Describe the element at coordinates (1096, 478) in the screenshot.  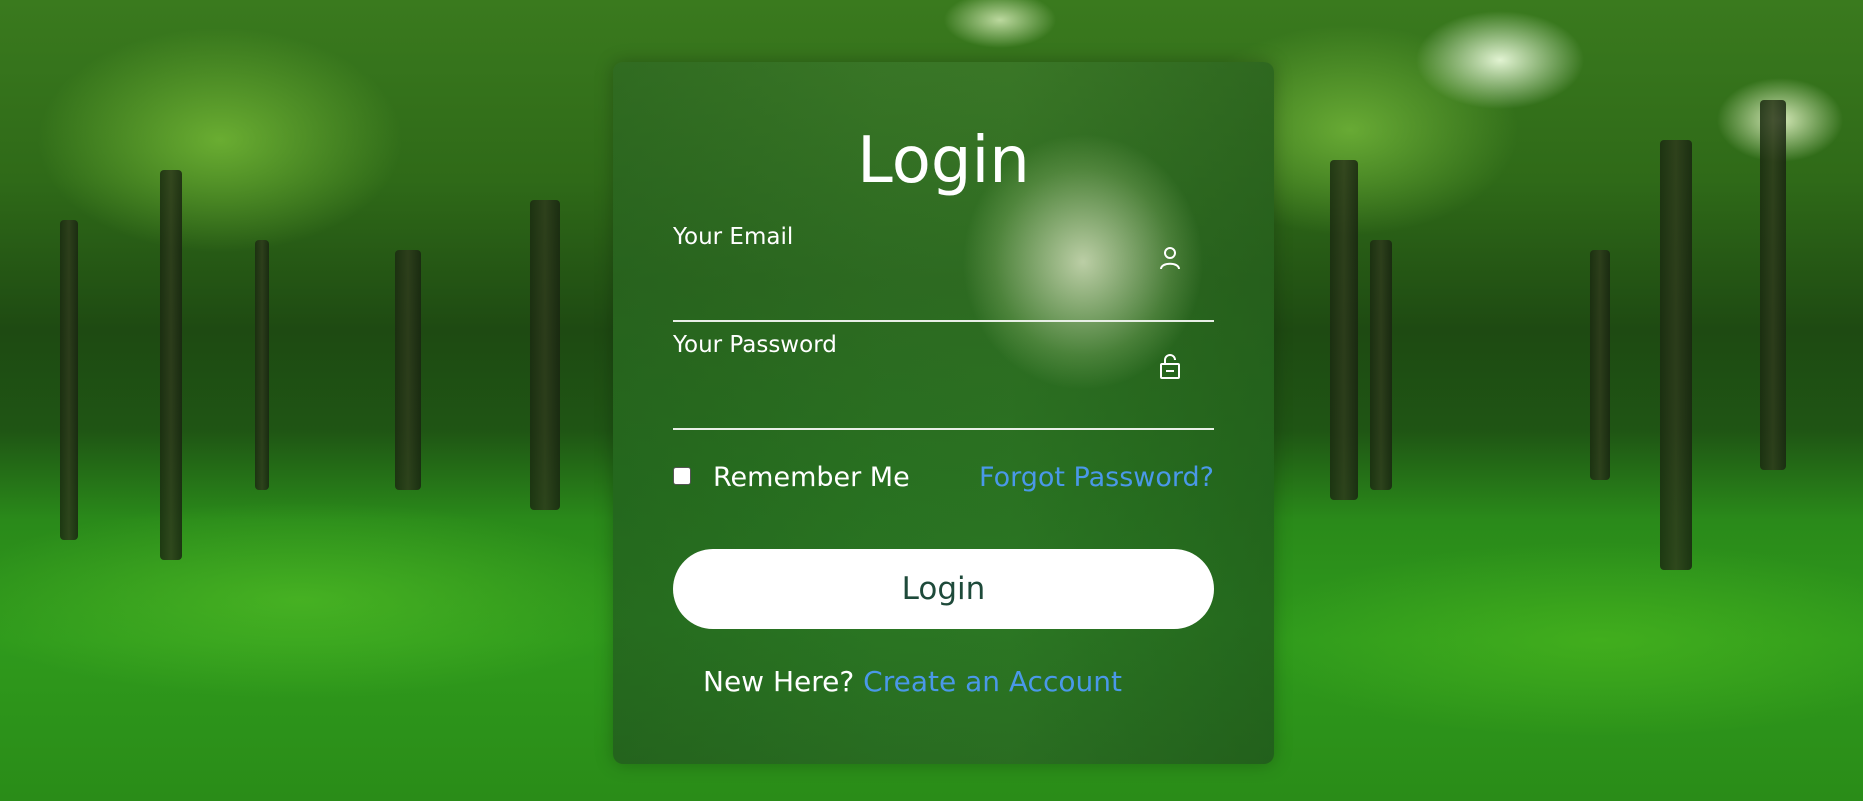
I see `forgot-password-link: Forgot Password?` at that location.